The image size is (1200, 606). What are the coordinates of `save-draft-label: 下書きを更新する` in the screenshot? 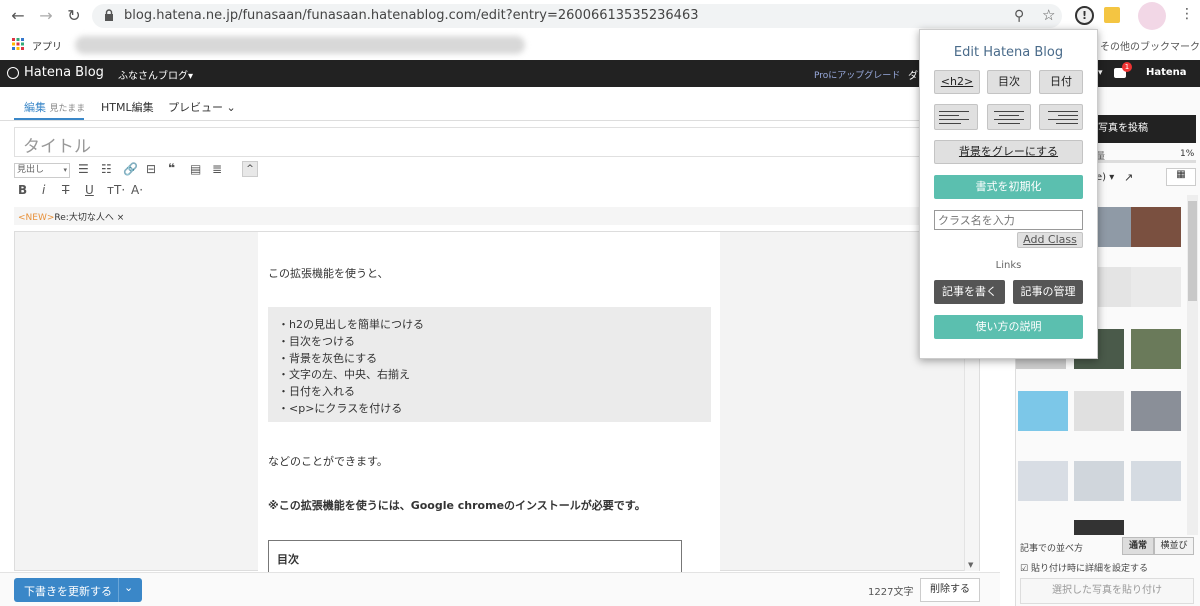 It's located at (68, 591).